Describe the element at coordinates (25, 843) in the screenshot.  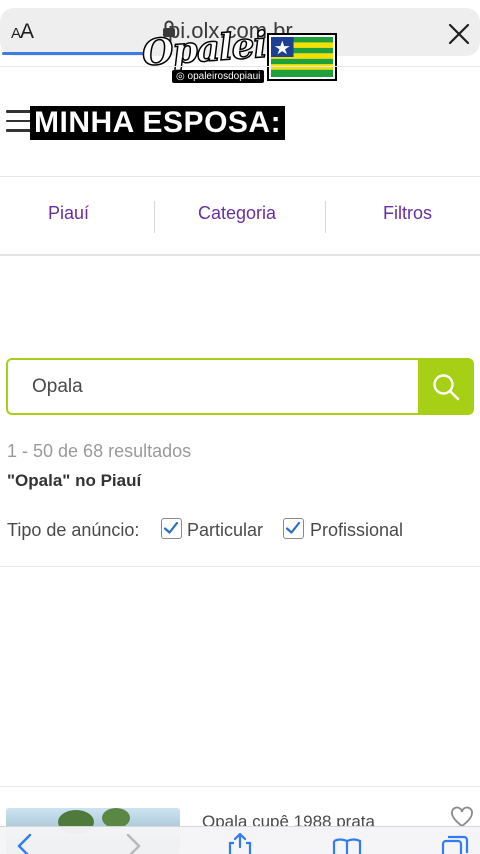
I see `back-arrow-icon` at that location.